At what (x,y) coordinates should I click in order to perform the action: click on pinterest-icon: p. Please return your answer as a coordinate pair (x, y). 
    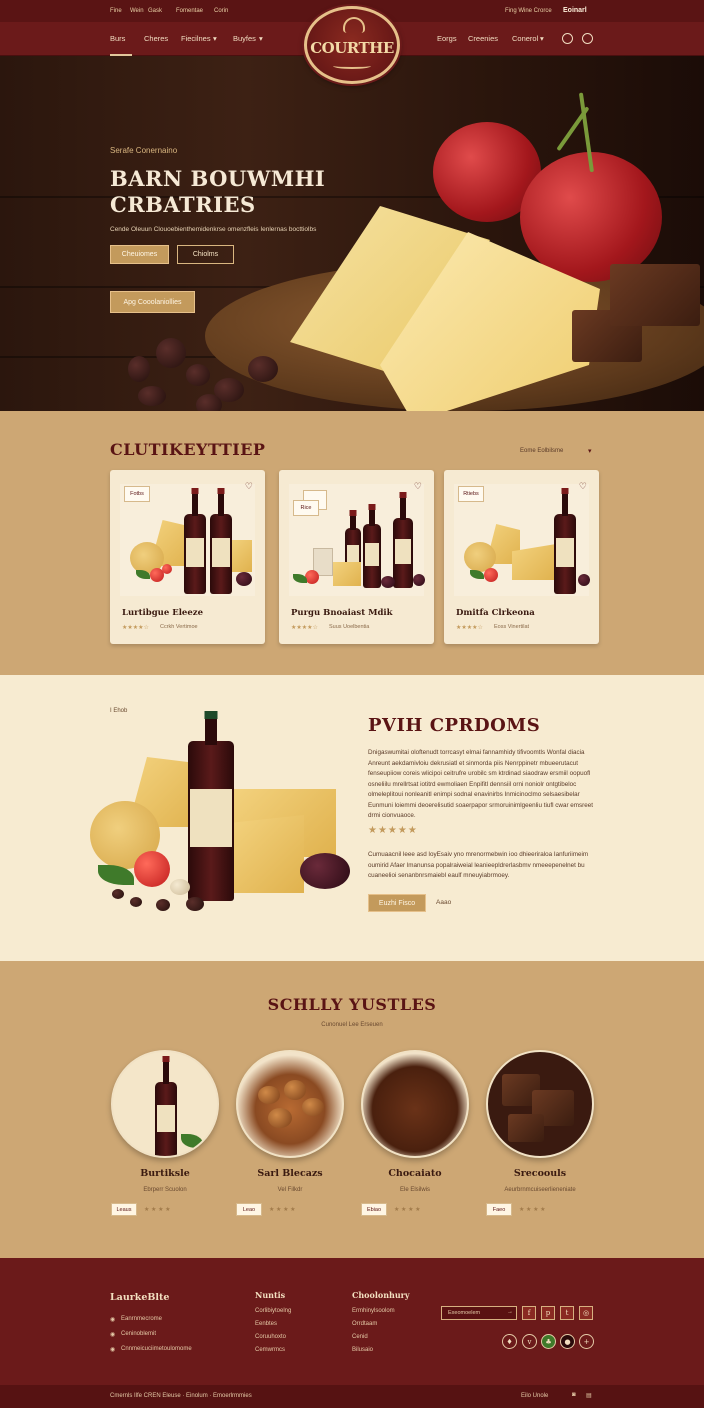
    Looking at the image, I should click on (548, 1313).